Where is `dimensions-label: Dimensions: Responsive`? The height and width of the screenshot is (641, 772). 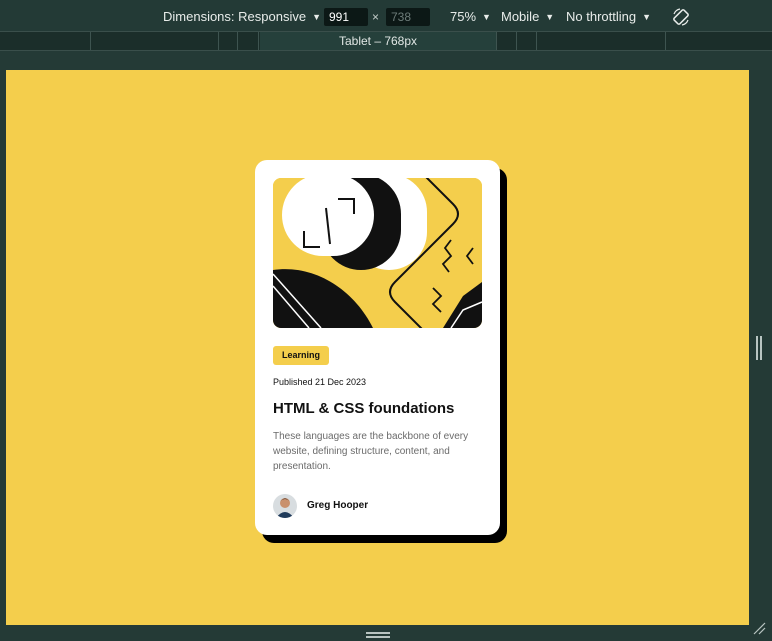
dimensions-label: Dimensions: Responsive is located at coordinates (235, 16).